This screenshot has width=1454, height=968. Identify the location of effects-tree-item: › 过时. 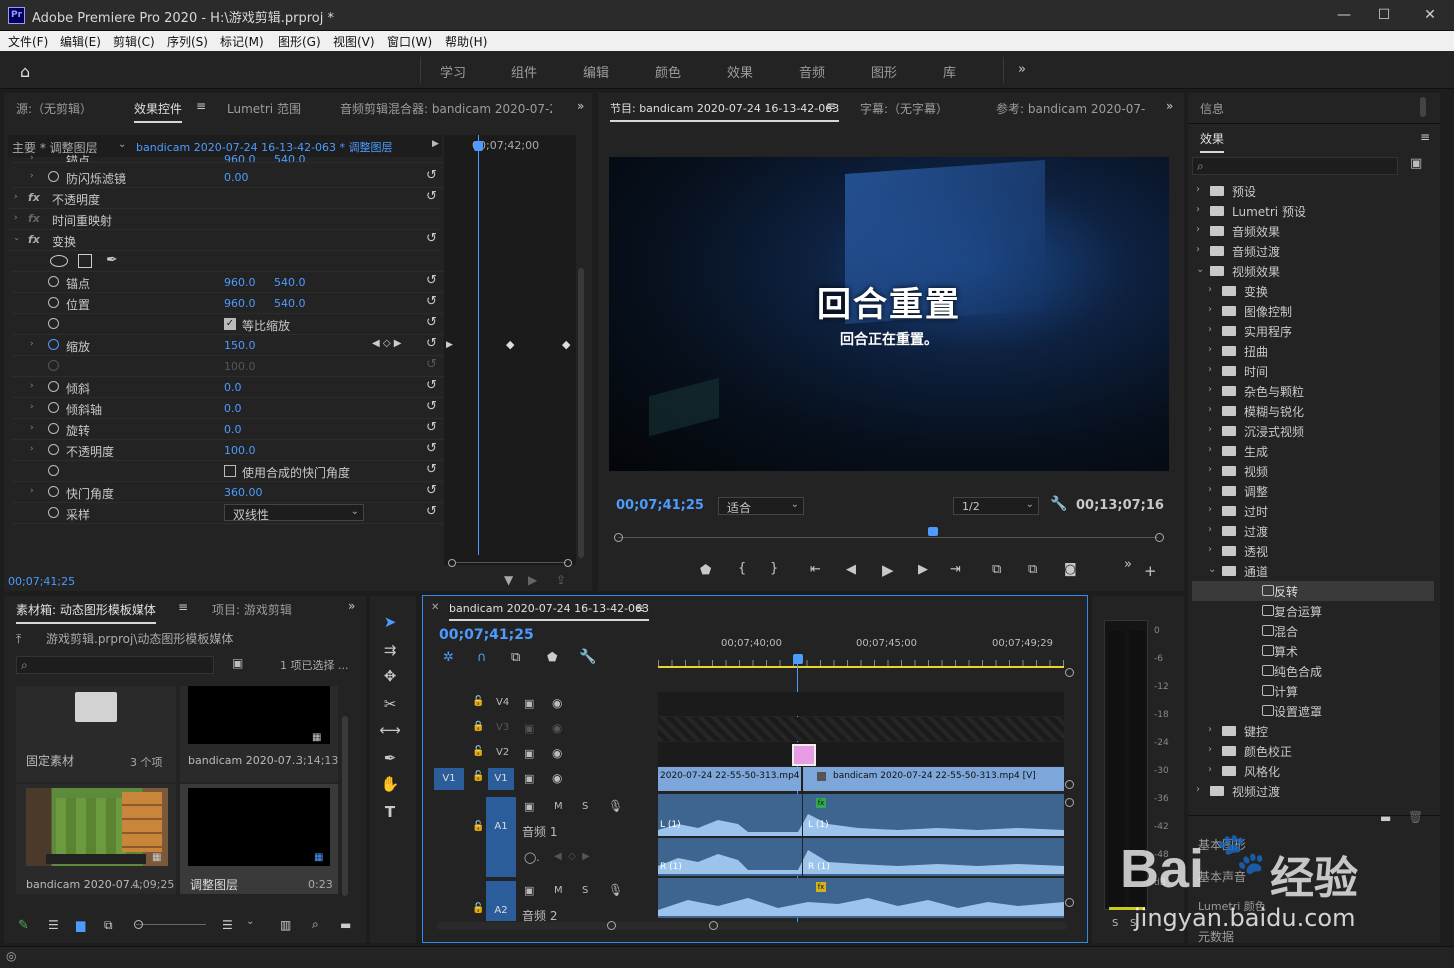
(1313, 511).